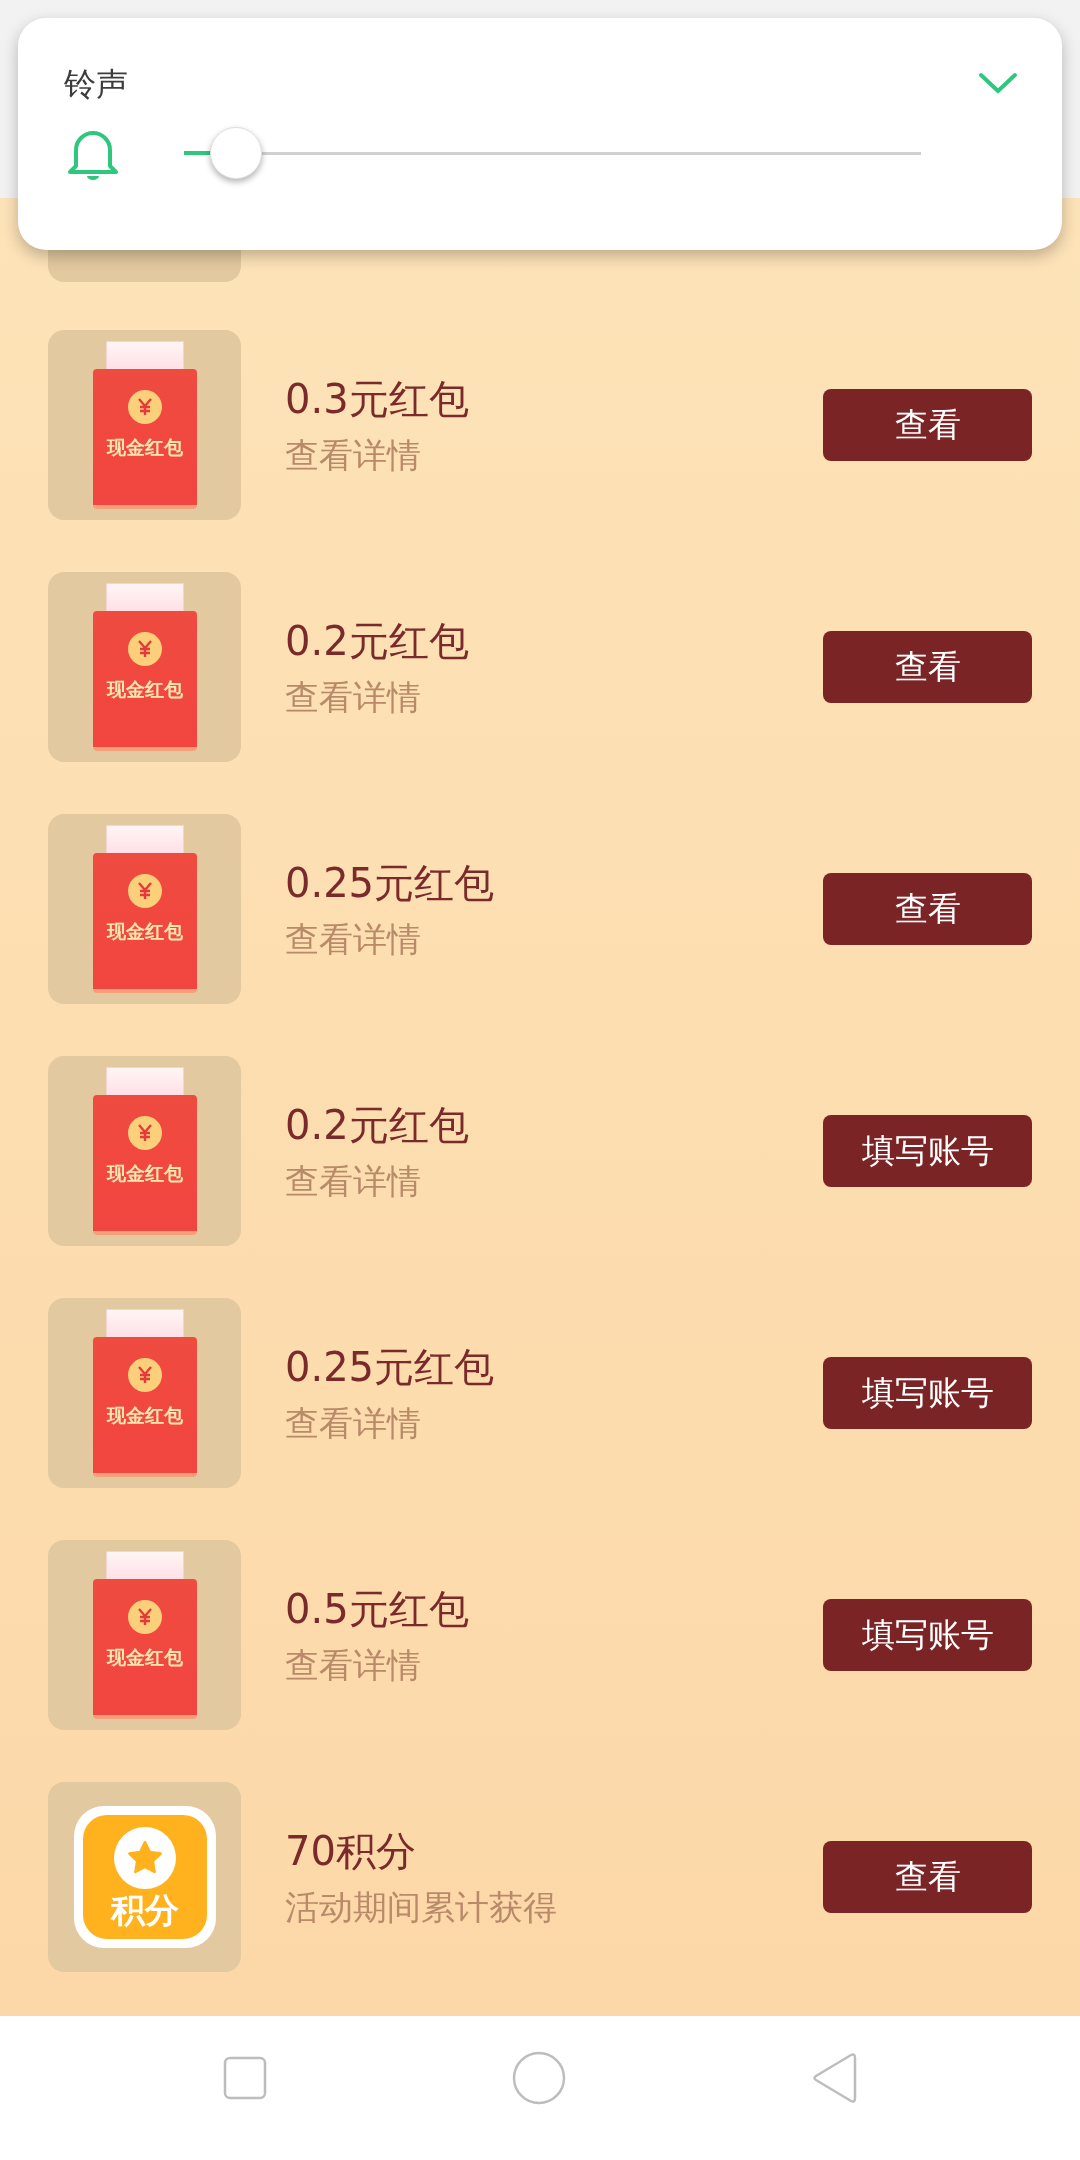 This screenshot has width=1080, height=2160. Describe the element at coordinates (245, 2078) in the screenshot. I see `recents-icon` at that location.